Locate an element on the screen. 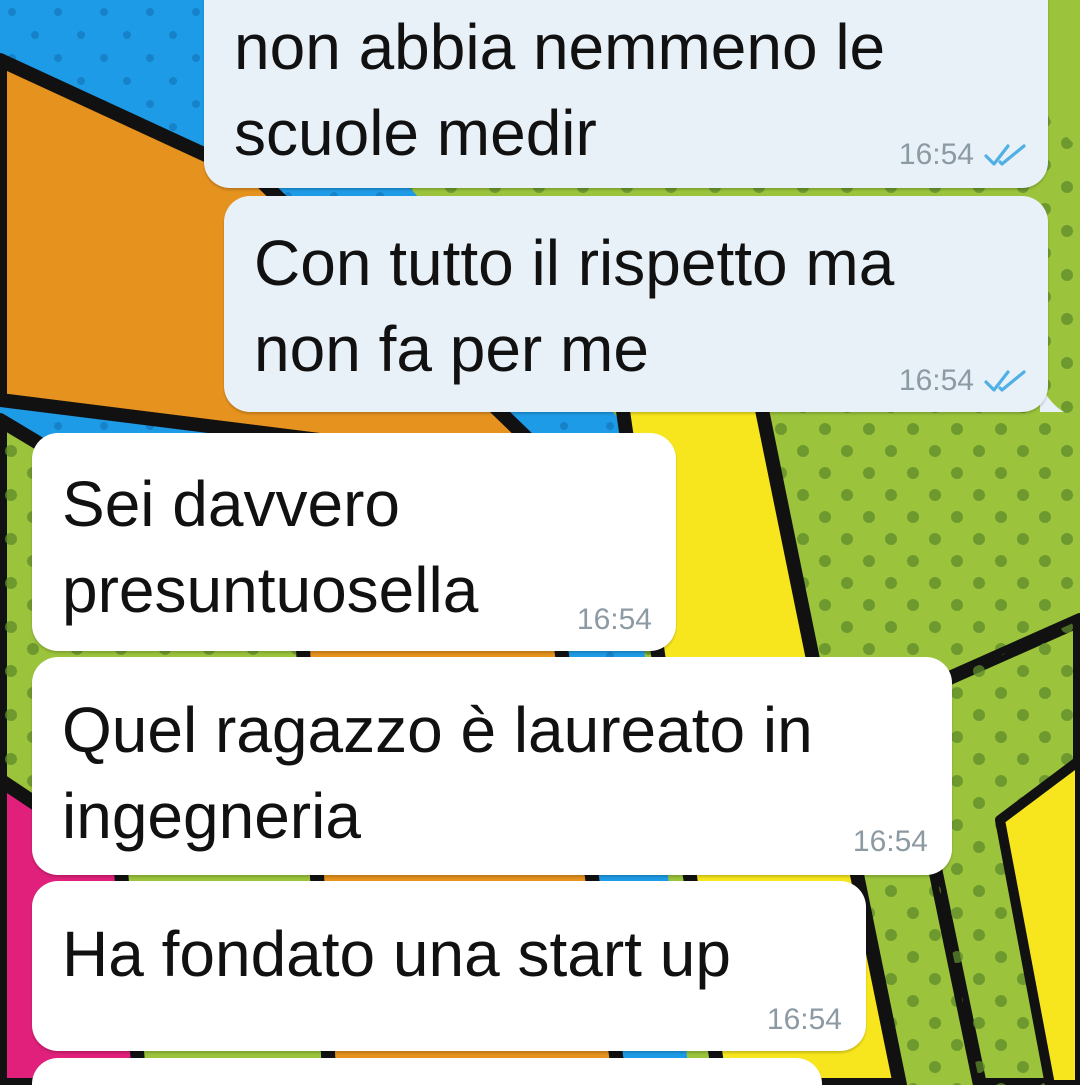 This screenshot has width=1080, height=1085. message-text: Sei davvero presuntuosella is located at coordinates (270, 547).